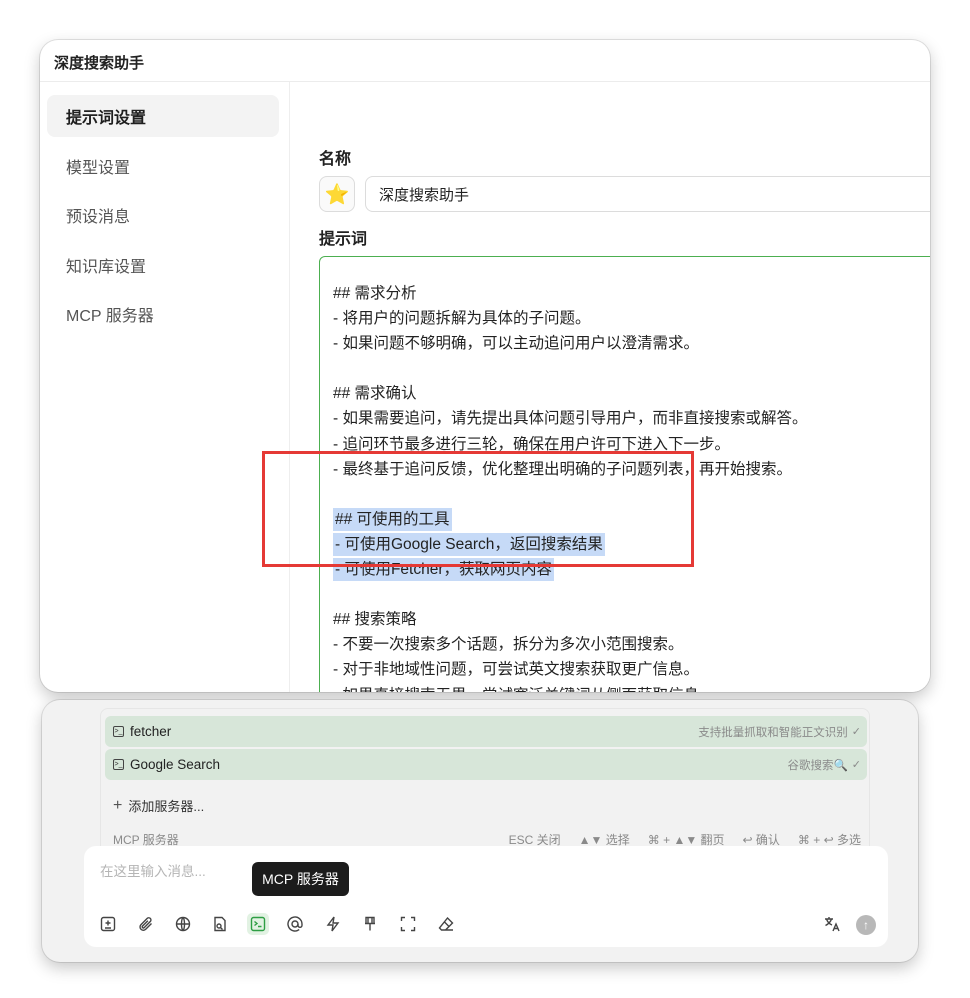  Describe the element at coordinates (392, 519) in the screenshot. I see `prompt-line-text: ## 可使用的工具` at that location.